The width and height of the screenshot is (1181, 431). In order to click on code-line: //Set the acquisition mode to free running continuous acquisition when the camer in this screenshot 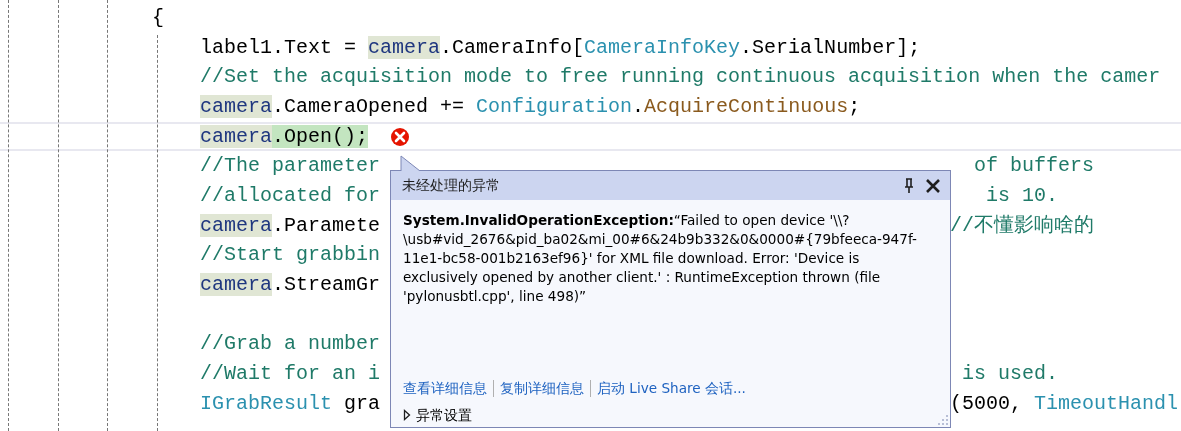, I will do `click(680, 77)`.